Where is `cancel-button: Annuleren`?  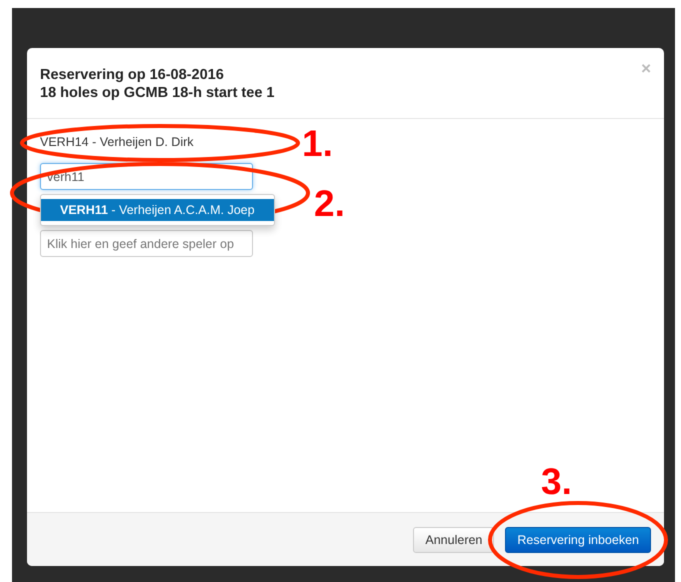 cancel-button: Annuleren is located at coordinates (453, 540).